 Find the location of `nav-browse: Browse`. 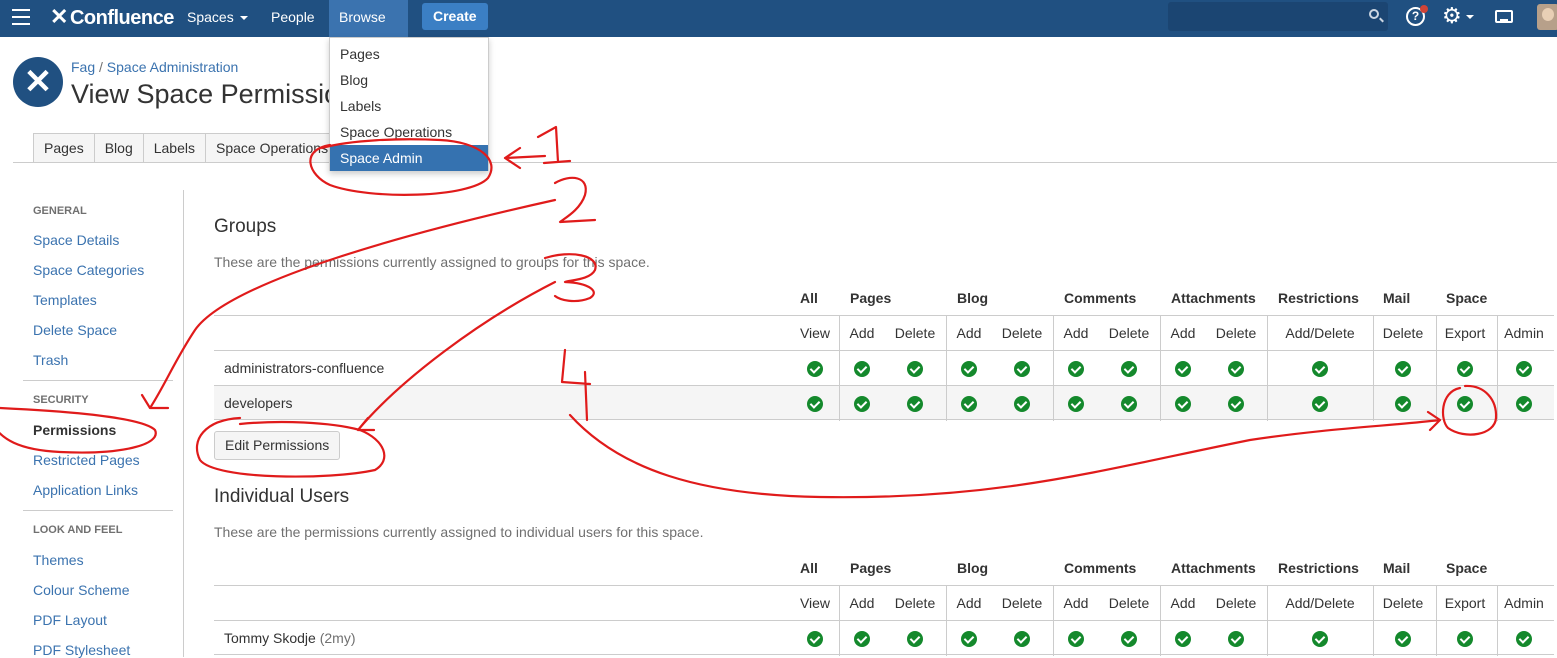

nav-browse: Browse is located at coordinates (368, 27).